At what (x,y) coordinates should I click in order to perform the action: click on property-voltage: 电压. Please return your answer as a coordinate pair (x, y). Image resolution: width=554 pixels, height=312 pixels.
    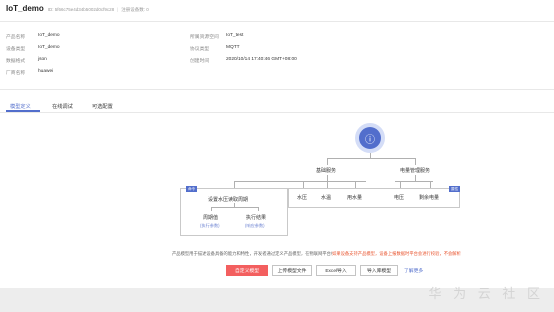
    Looking at the image, I should click on (399, 197).